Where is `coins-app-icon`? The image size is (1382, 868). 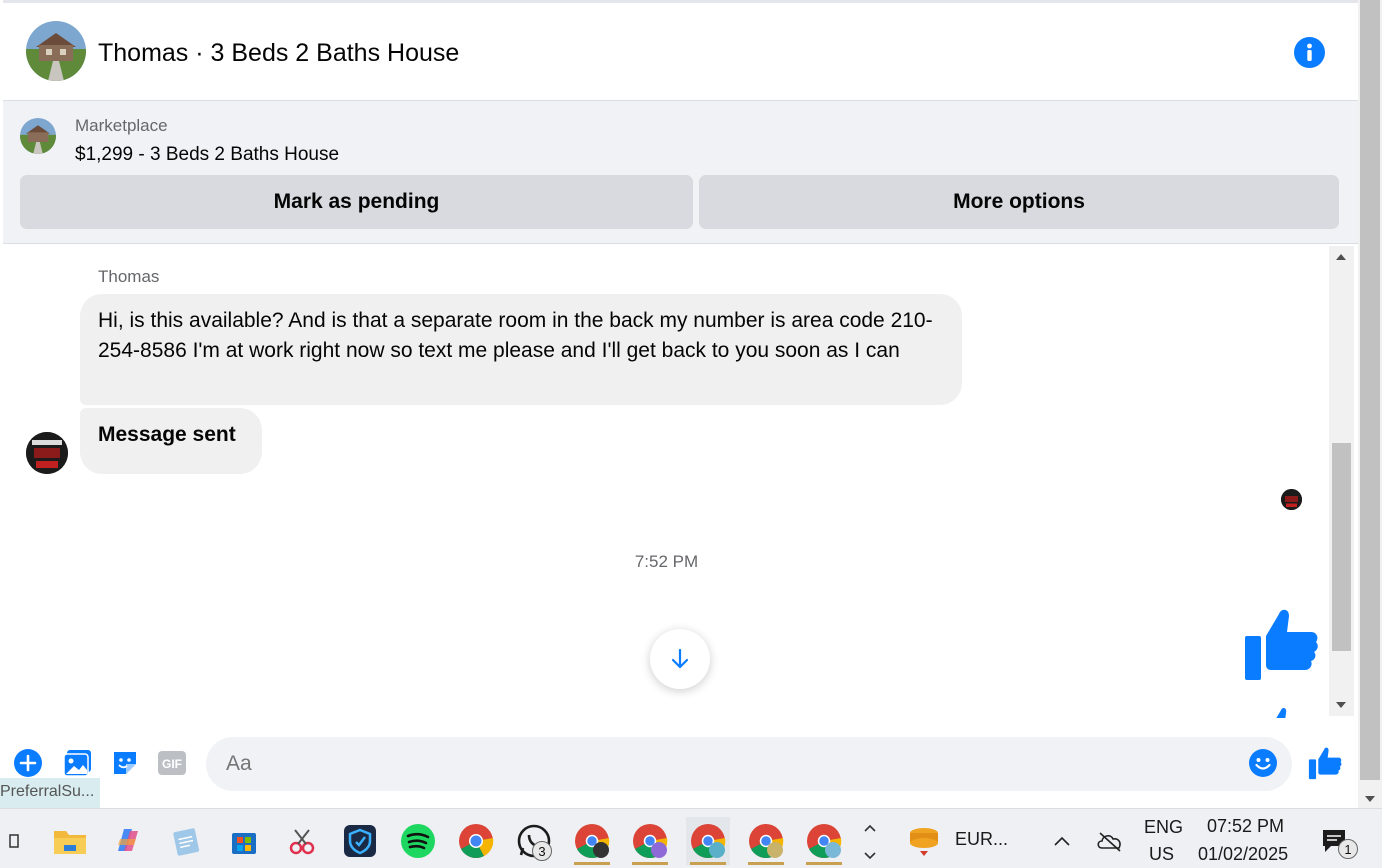 coins-app-icon is located at coordinates (924, 841).